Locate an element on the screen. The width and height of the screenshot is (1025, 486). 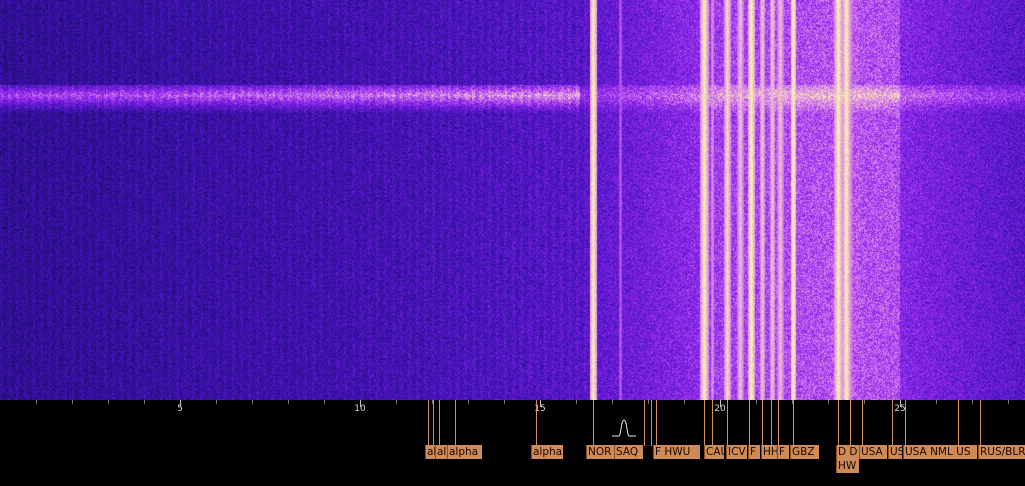
passband-filter-icon is located at coordinates (624, 427).